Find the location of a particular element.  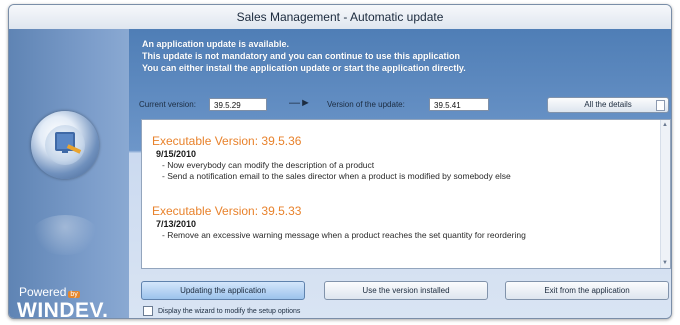

info-line-1: An application update is available. is located at coordinates (216, 44).